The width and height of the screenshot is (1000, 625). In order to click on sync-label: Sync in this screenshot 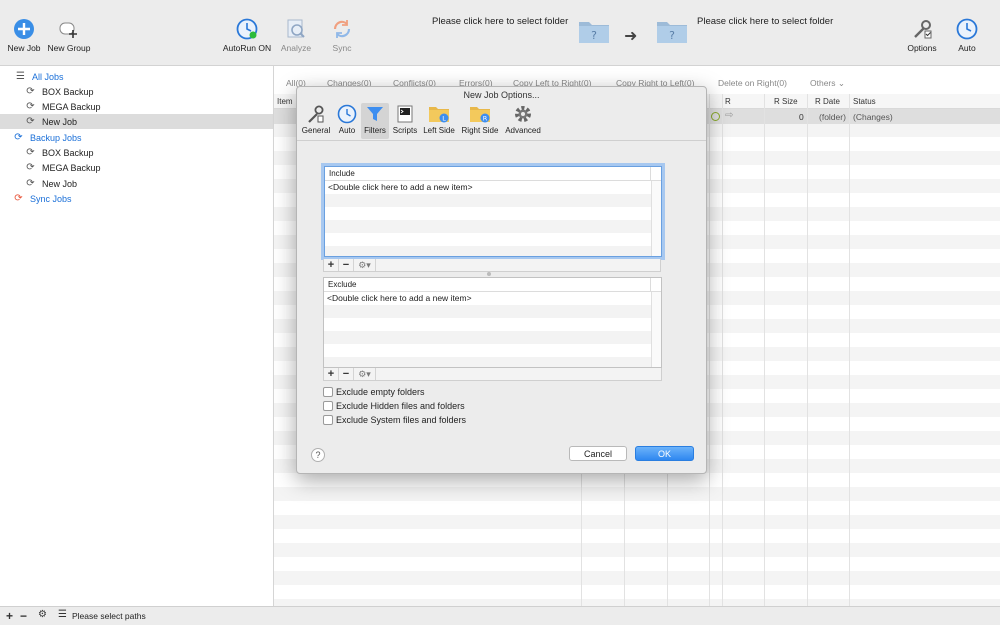, I will do `click(342, 48)`.